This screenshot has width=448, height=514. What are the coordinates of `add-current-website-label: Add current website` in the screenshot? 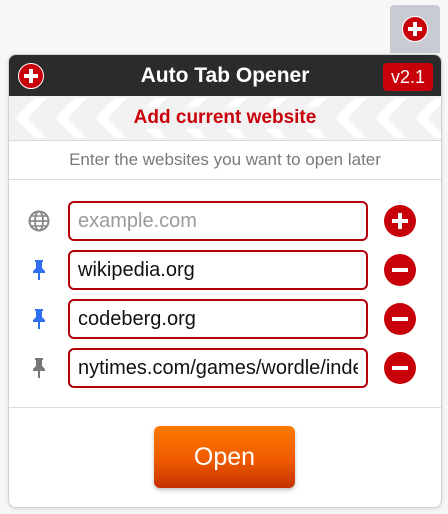 It's located at (225, 118).